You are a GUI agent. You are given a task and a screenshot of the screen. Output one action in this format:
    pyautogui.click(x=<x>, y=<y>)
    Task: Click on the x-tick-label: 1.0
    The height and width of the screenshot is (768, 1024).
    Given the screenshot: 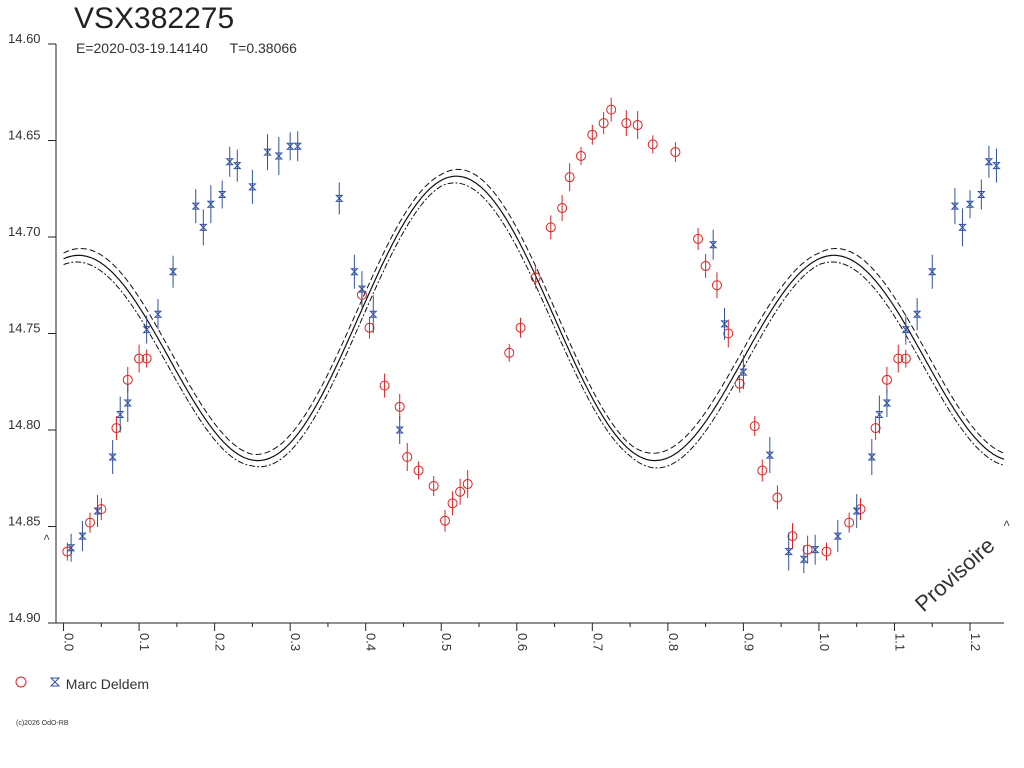 What is the action you would take?
    pyautogui.click(x=824, y=642)
    